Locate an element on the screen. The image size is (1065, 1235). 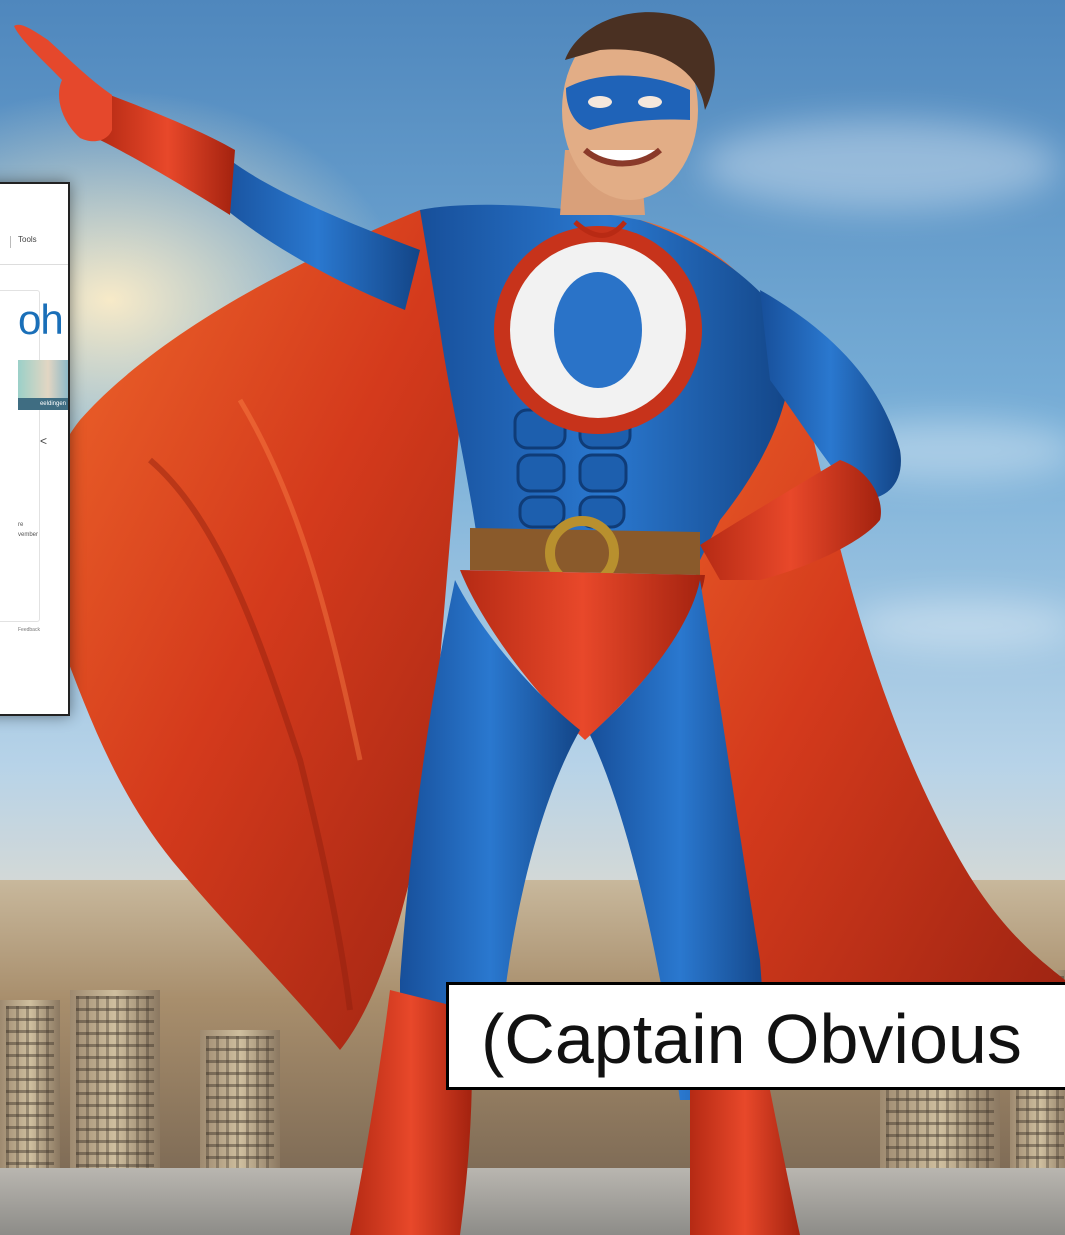
embedded-webpage-screenshot: Tools oh eeldingen < re vember Feedback is located at coordinates (35, 449).